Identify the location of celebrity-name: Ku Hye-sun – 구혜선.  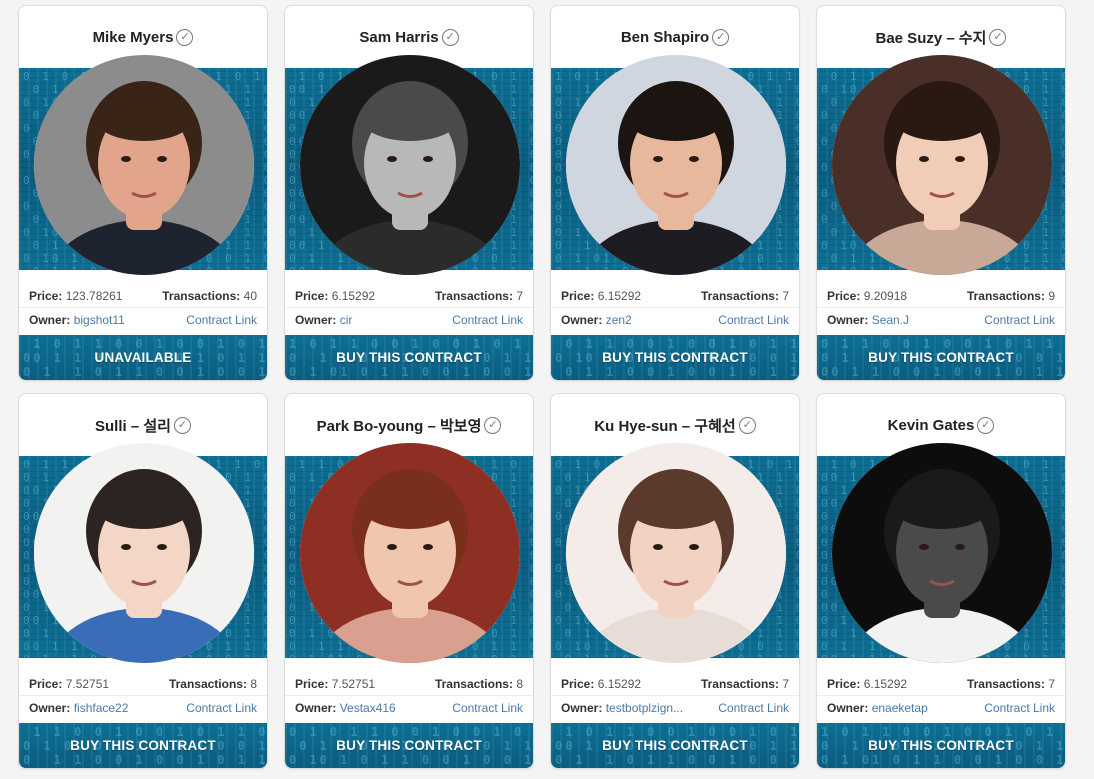
(665, 426).